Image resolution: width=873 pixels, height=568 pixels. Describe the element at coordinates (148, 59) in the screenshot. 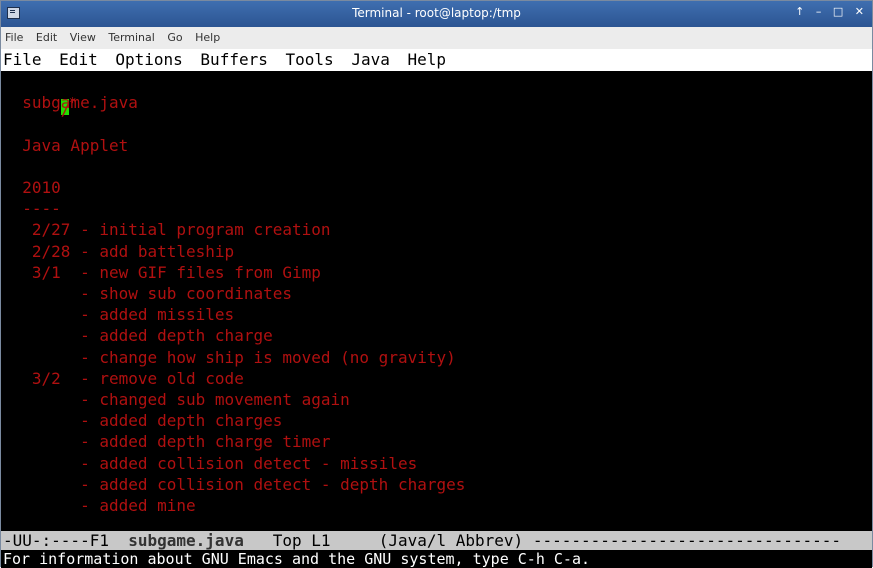

I see `emacs-menu-options: Options` at that location.